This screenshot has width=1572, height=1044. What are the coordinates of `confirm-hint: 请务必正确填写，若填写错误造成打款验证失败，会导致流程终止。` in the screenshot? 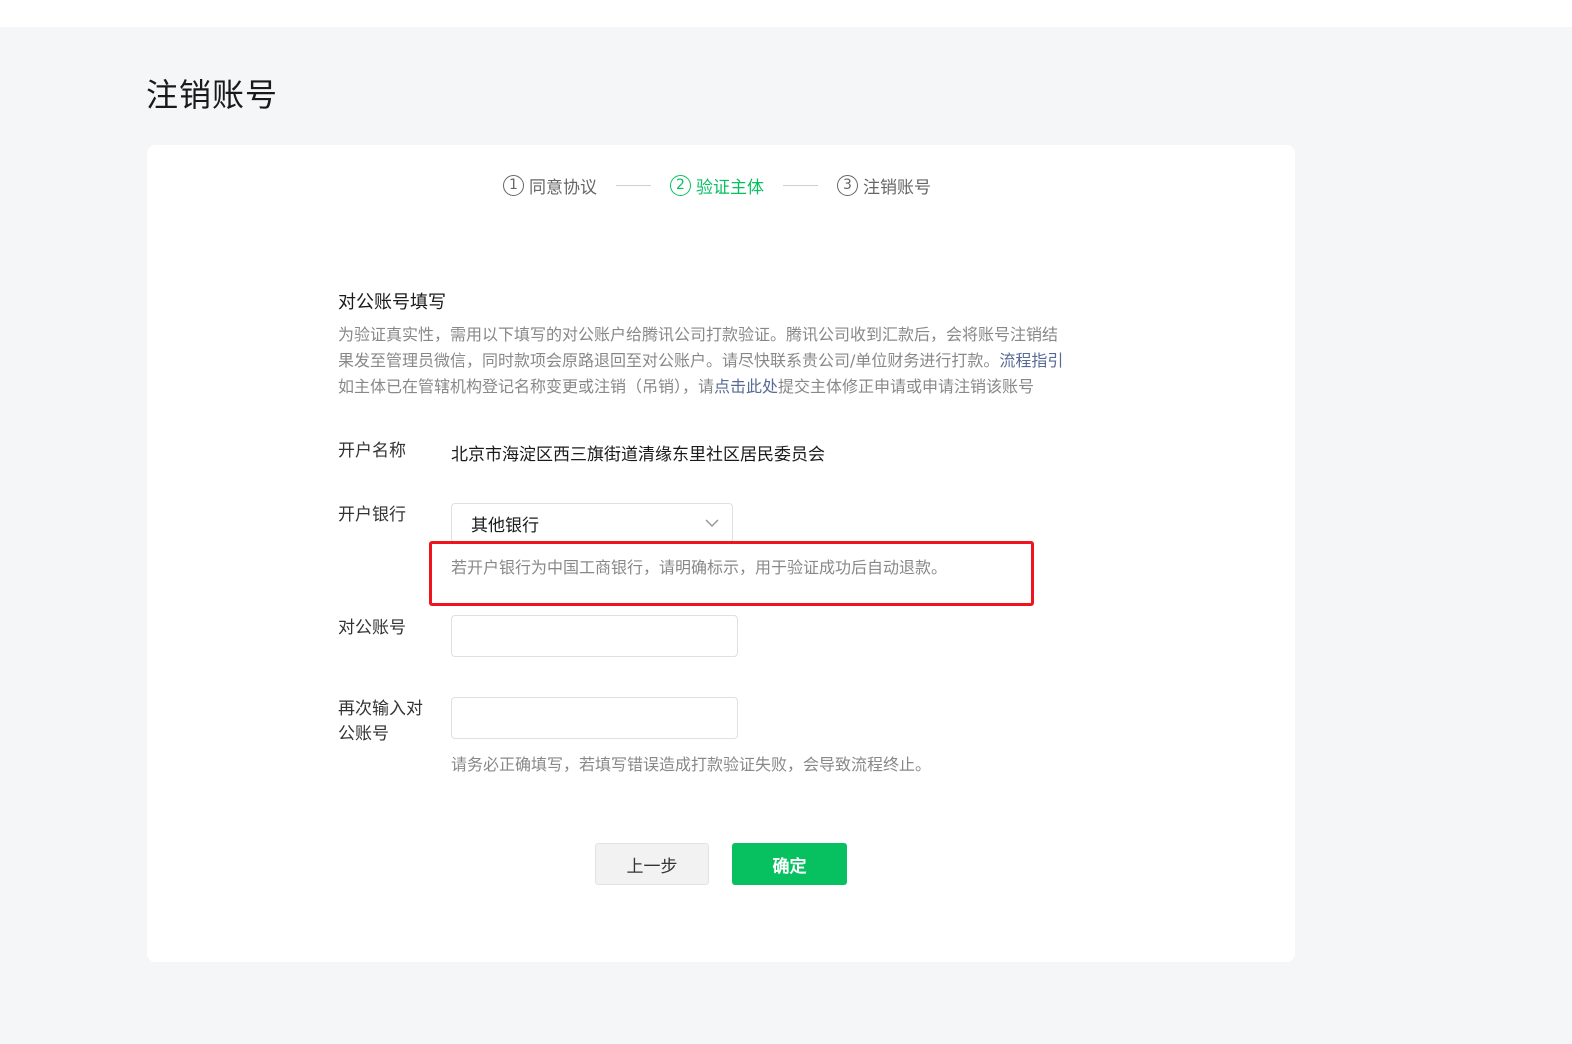 It's located at (691, 764).